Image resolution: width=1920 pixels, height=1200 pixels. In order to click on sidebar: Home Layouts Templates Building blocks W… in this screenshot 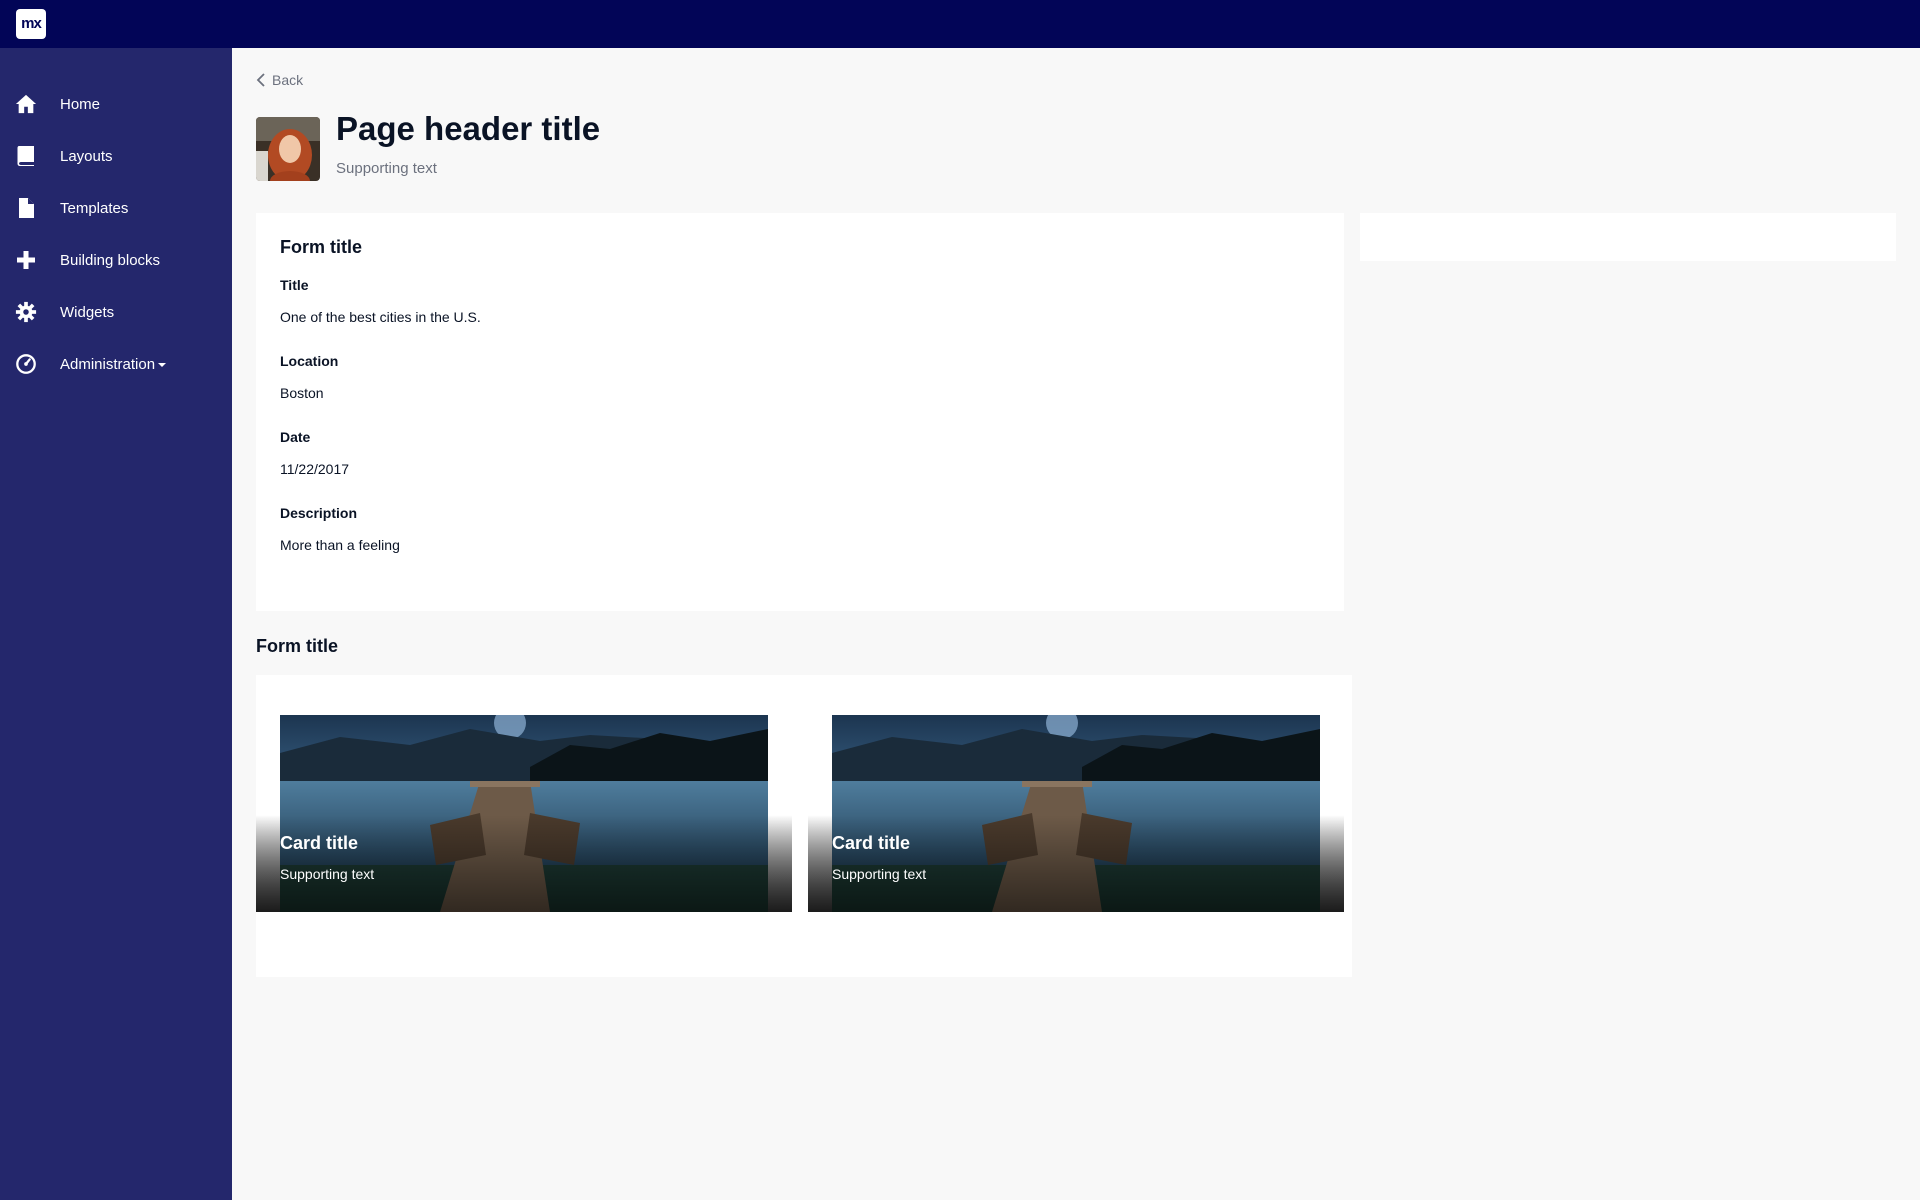, I will do `click(116, 624)`.